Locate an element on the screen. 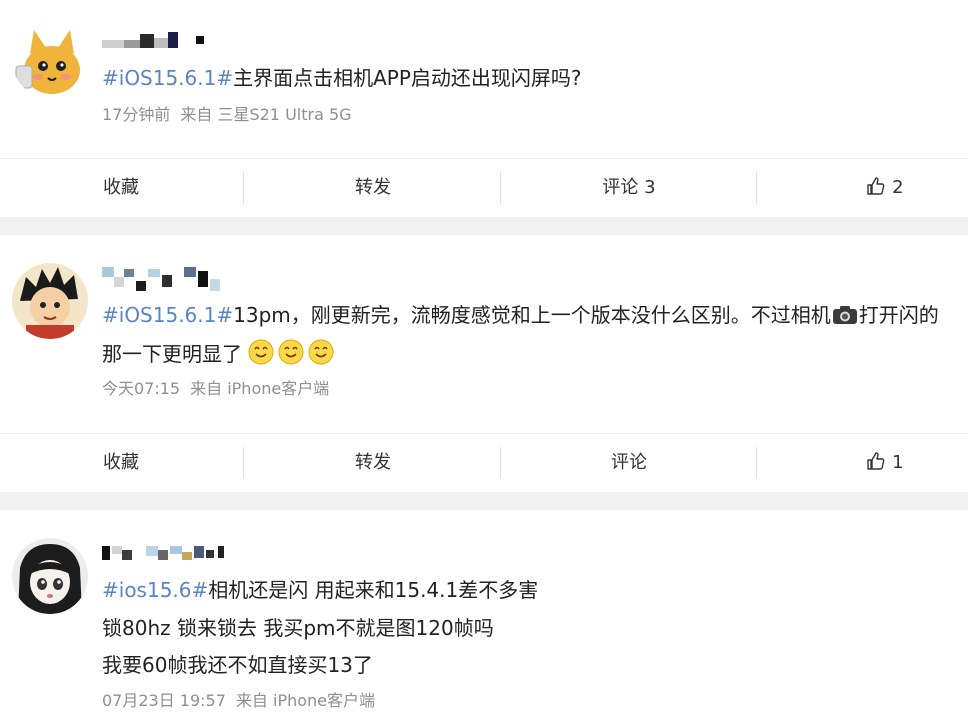 The image size is (968, 724). anime-girl-avatar-icon is located at coordinates (50, 576).